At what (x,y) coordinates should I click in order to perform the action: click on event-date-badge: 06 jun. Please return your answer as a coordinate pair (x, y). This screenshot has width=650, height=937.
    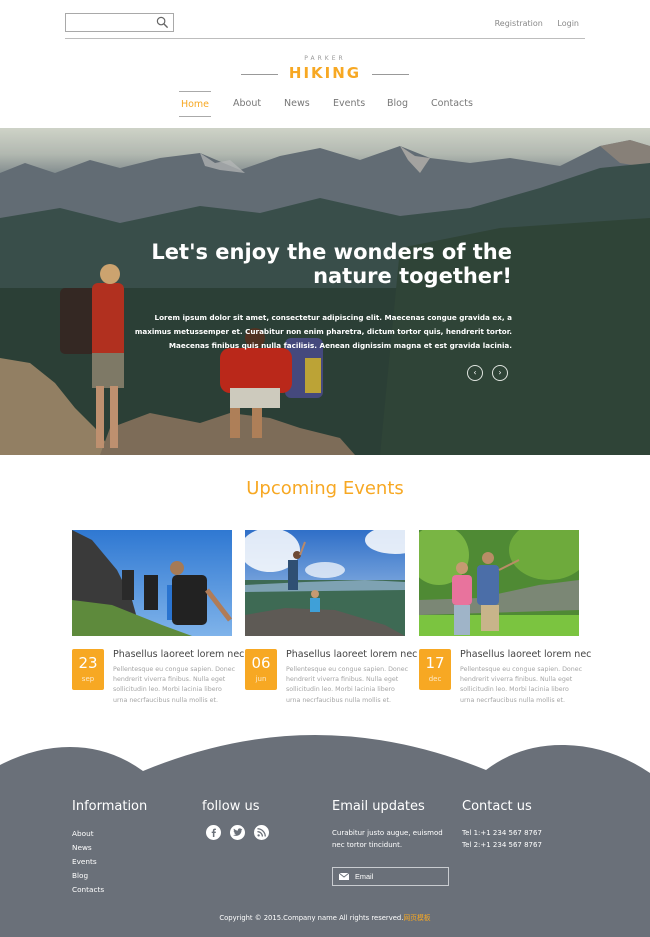
    Looking at the image, I should click on (261, 669).